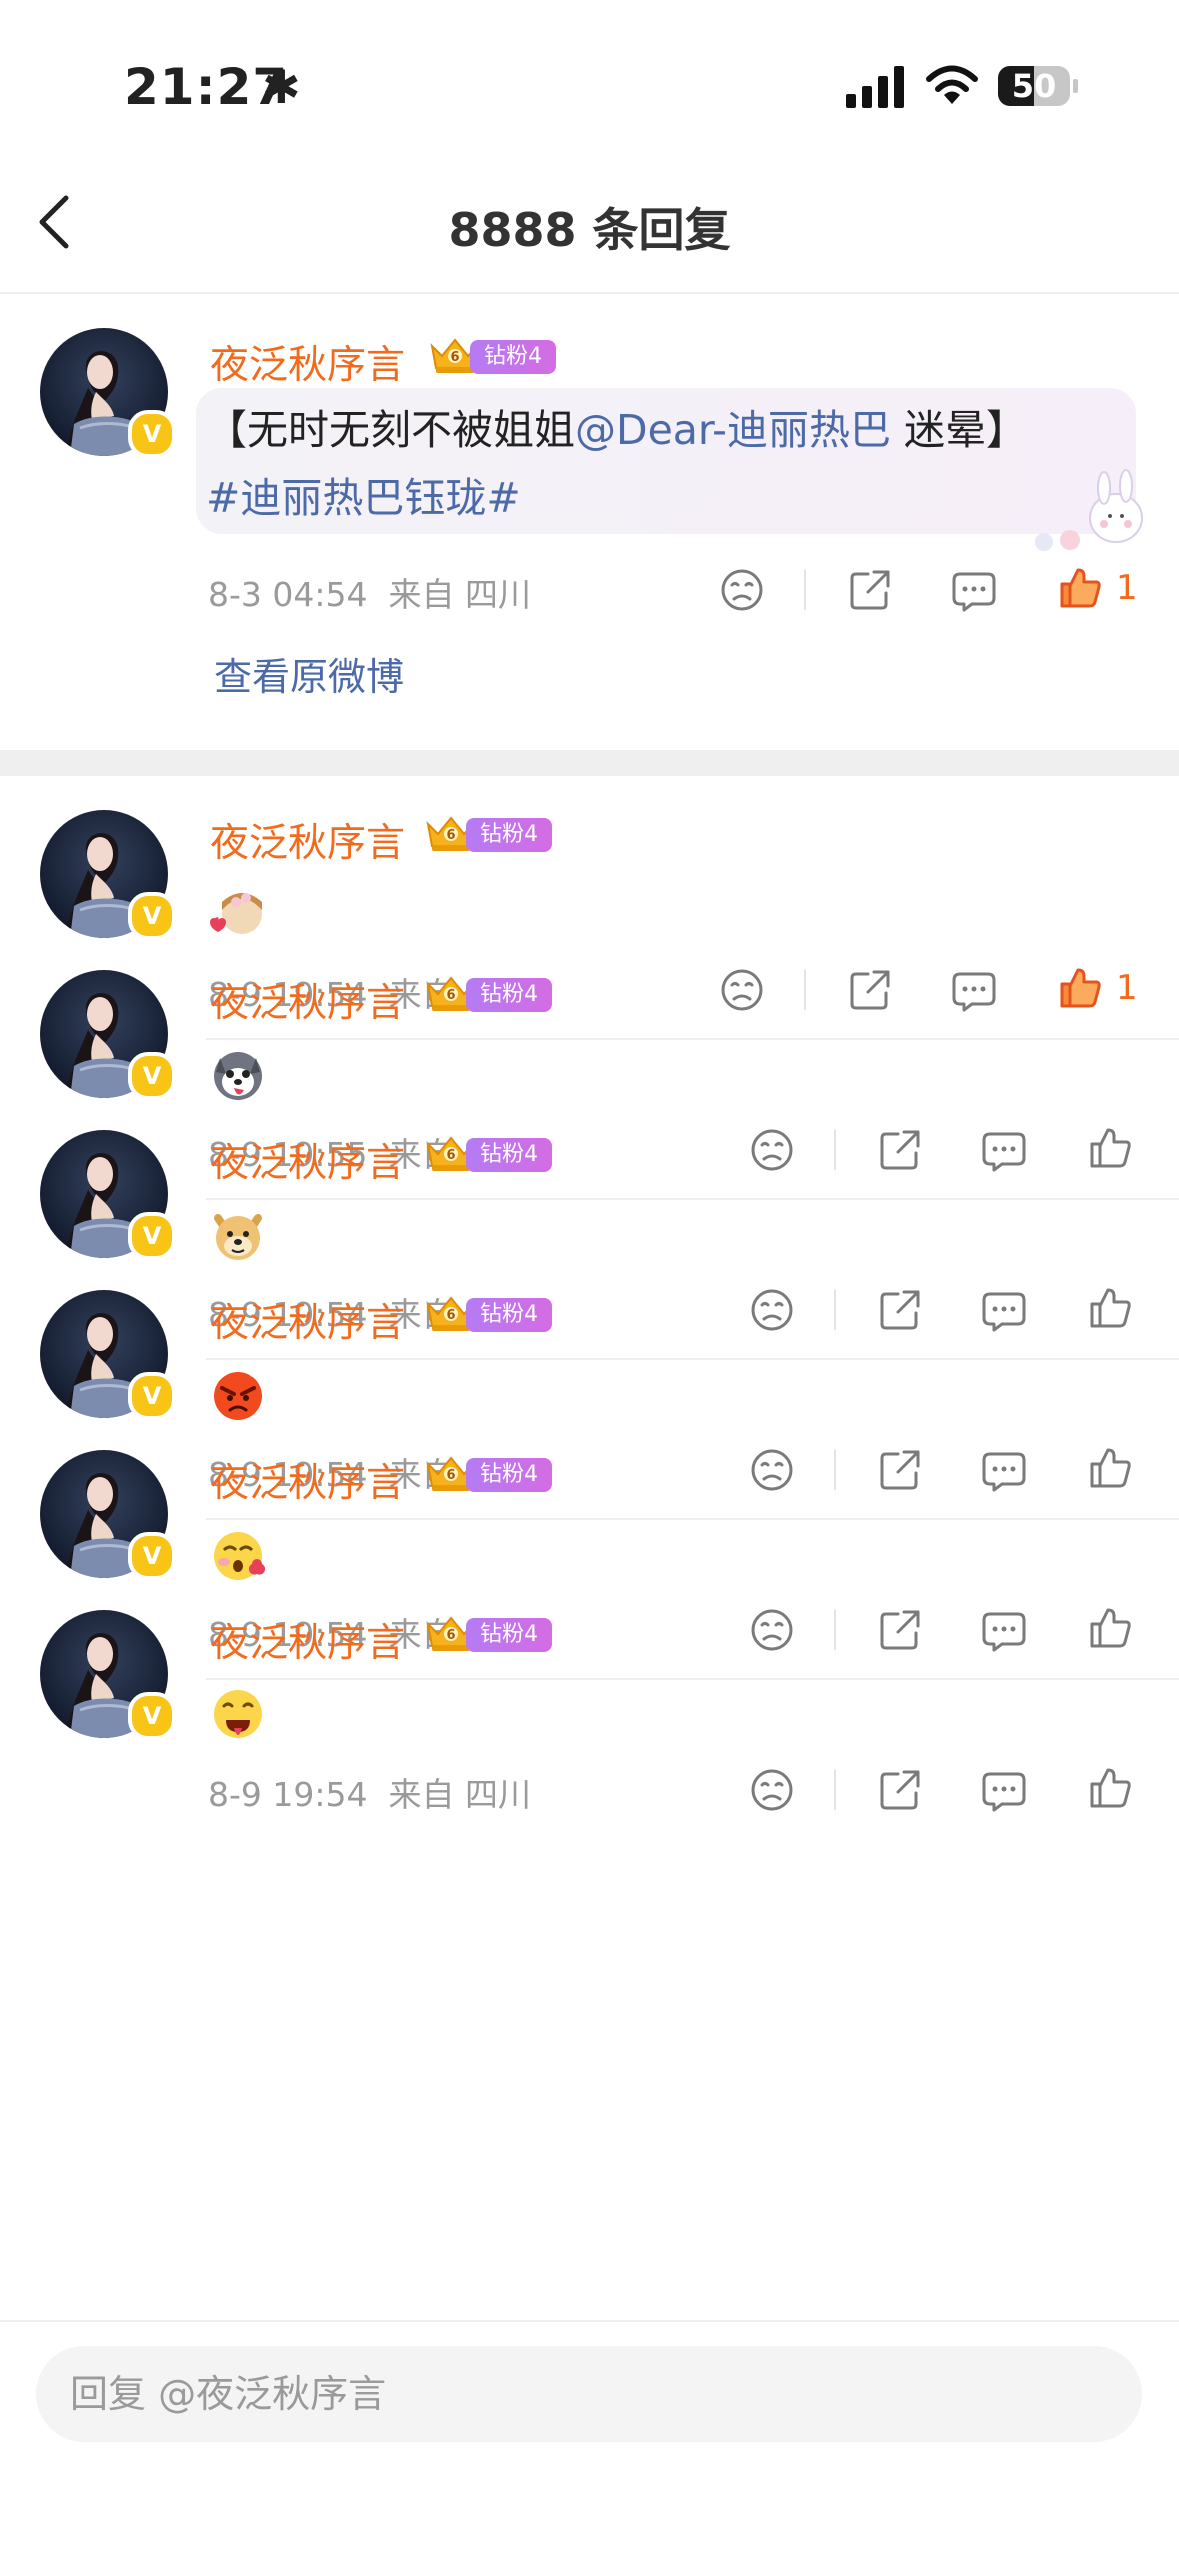  What do you see at coordinates (589, 75) in the screenshot?
I see `status-bar: 21:27 ✱ 50` at bounding box center [589, 75].